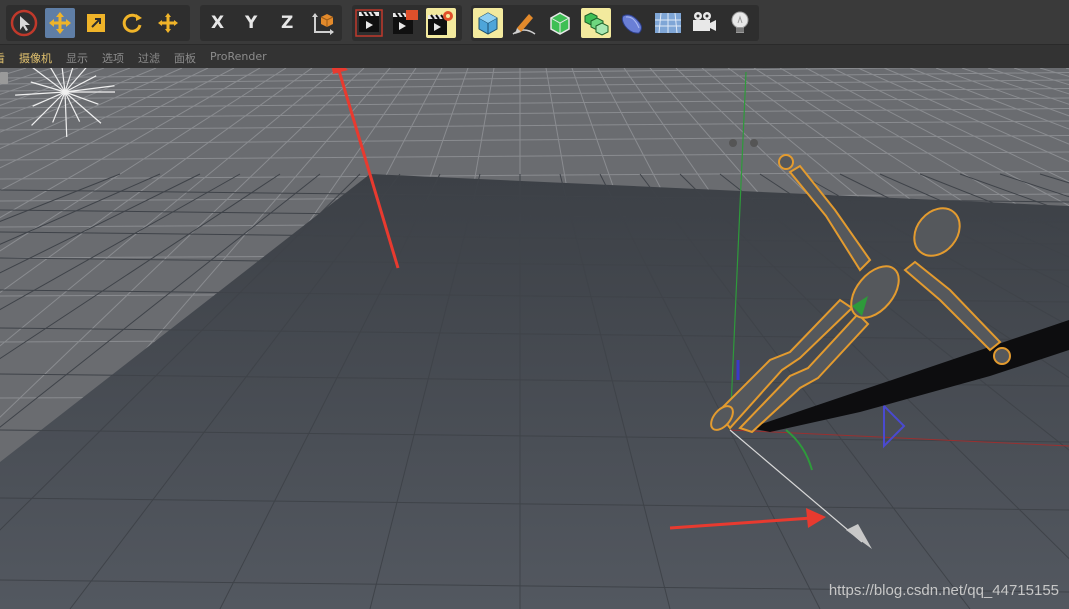 This screenshot has height=609, width=1069. I want to click on deformer-button, so click(632, 23).